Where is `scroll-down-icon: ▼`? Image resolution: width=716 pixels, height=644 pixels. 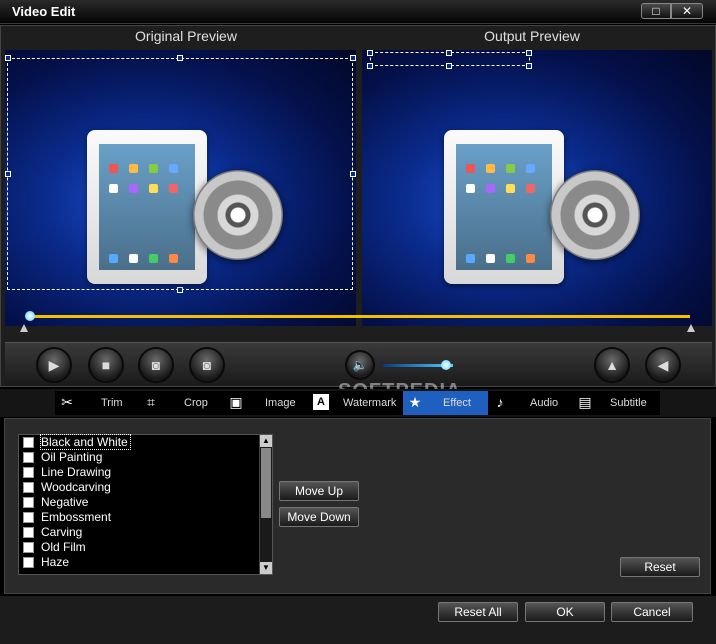
scroll-down-icon: ▼ is located at coordinates (266, 568).